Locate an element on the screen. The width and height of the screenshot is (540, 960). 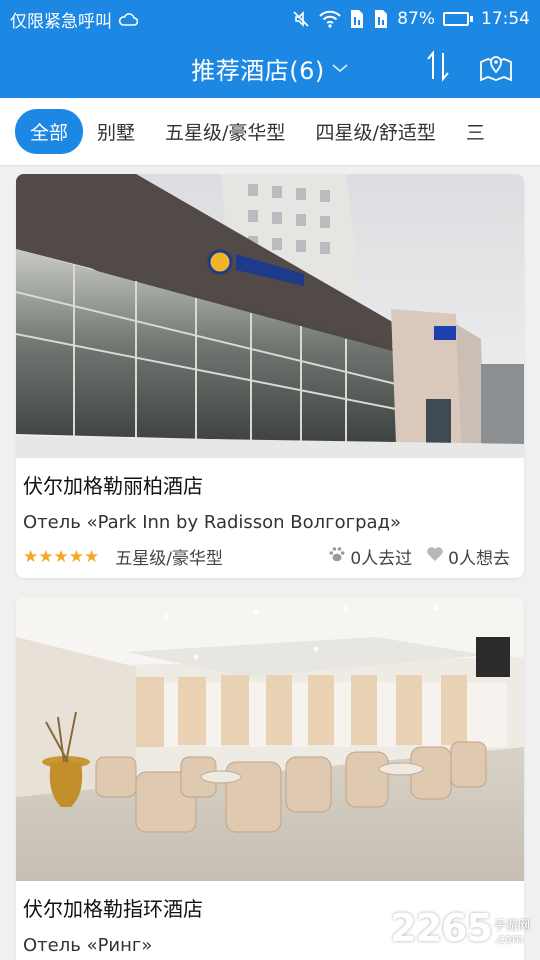
wifi-icon is located at coordinates (330, 19).